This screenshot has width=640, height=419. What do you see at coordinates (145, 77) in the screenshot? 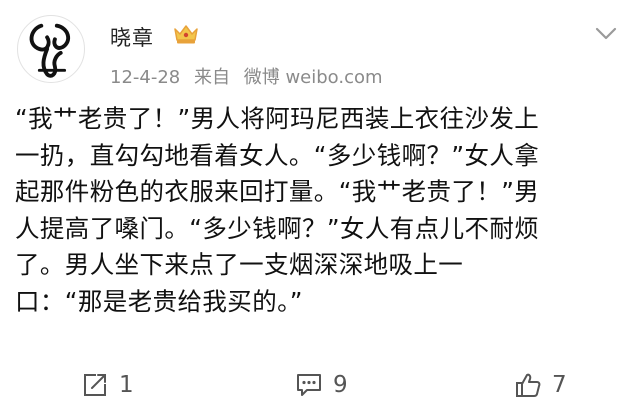
I see `post-date: 12-4-28` at bounding box center [145, 77].